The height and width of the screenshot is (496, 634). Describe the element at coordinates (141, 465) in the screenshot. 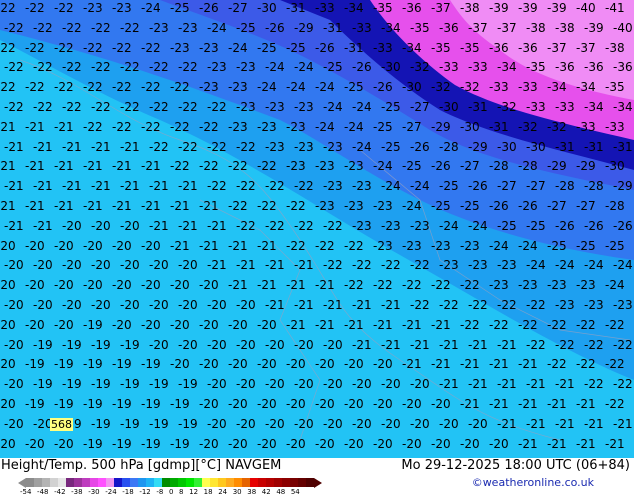

I see `map-title: Height/Temp. 500 hPa [gdmp][°C] NAVGEM` at that location.